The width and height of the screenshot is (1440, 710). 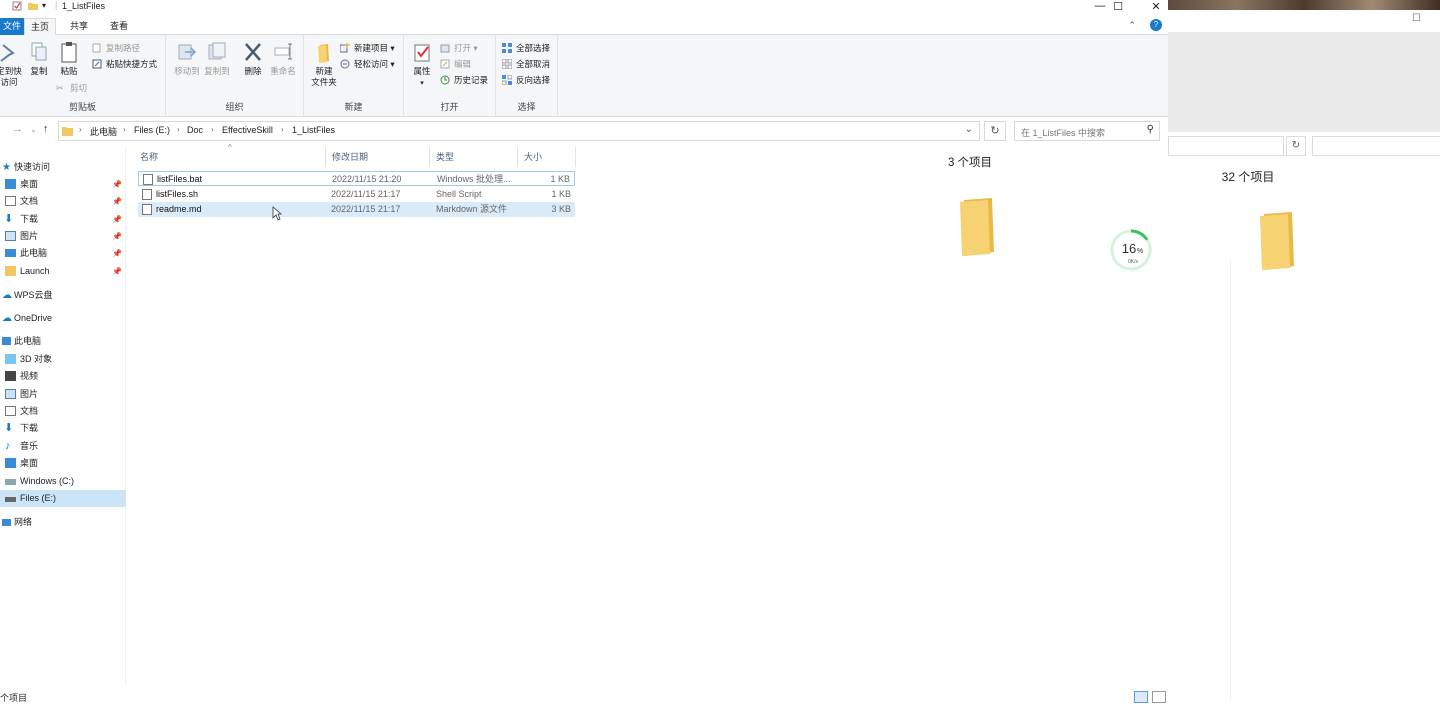 I want to click on properties-icon, so click(x=422, y=53).